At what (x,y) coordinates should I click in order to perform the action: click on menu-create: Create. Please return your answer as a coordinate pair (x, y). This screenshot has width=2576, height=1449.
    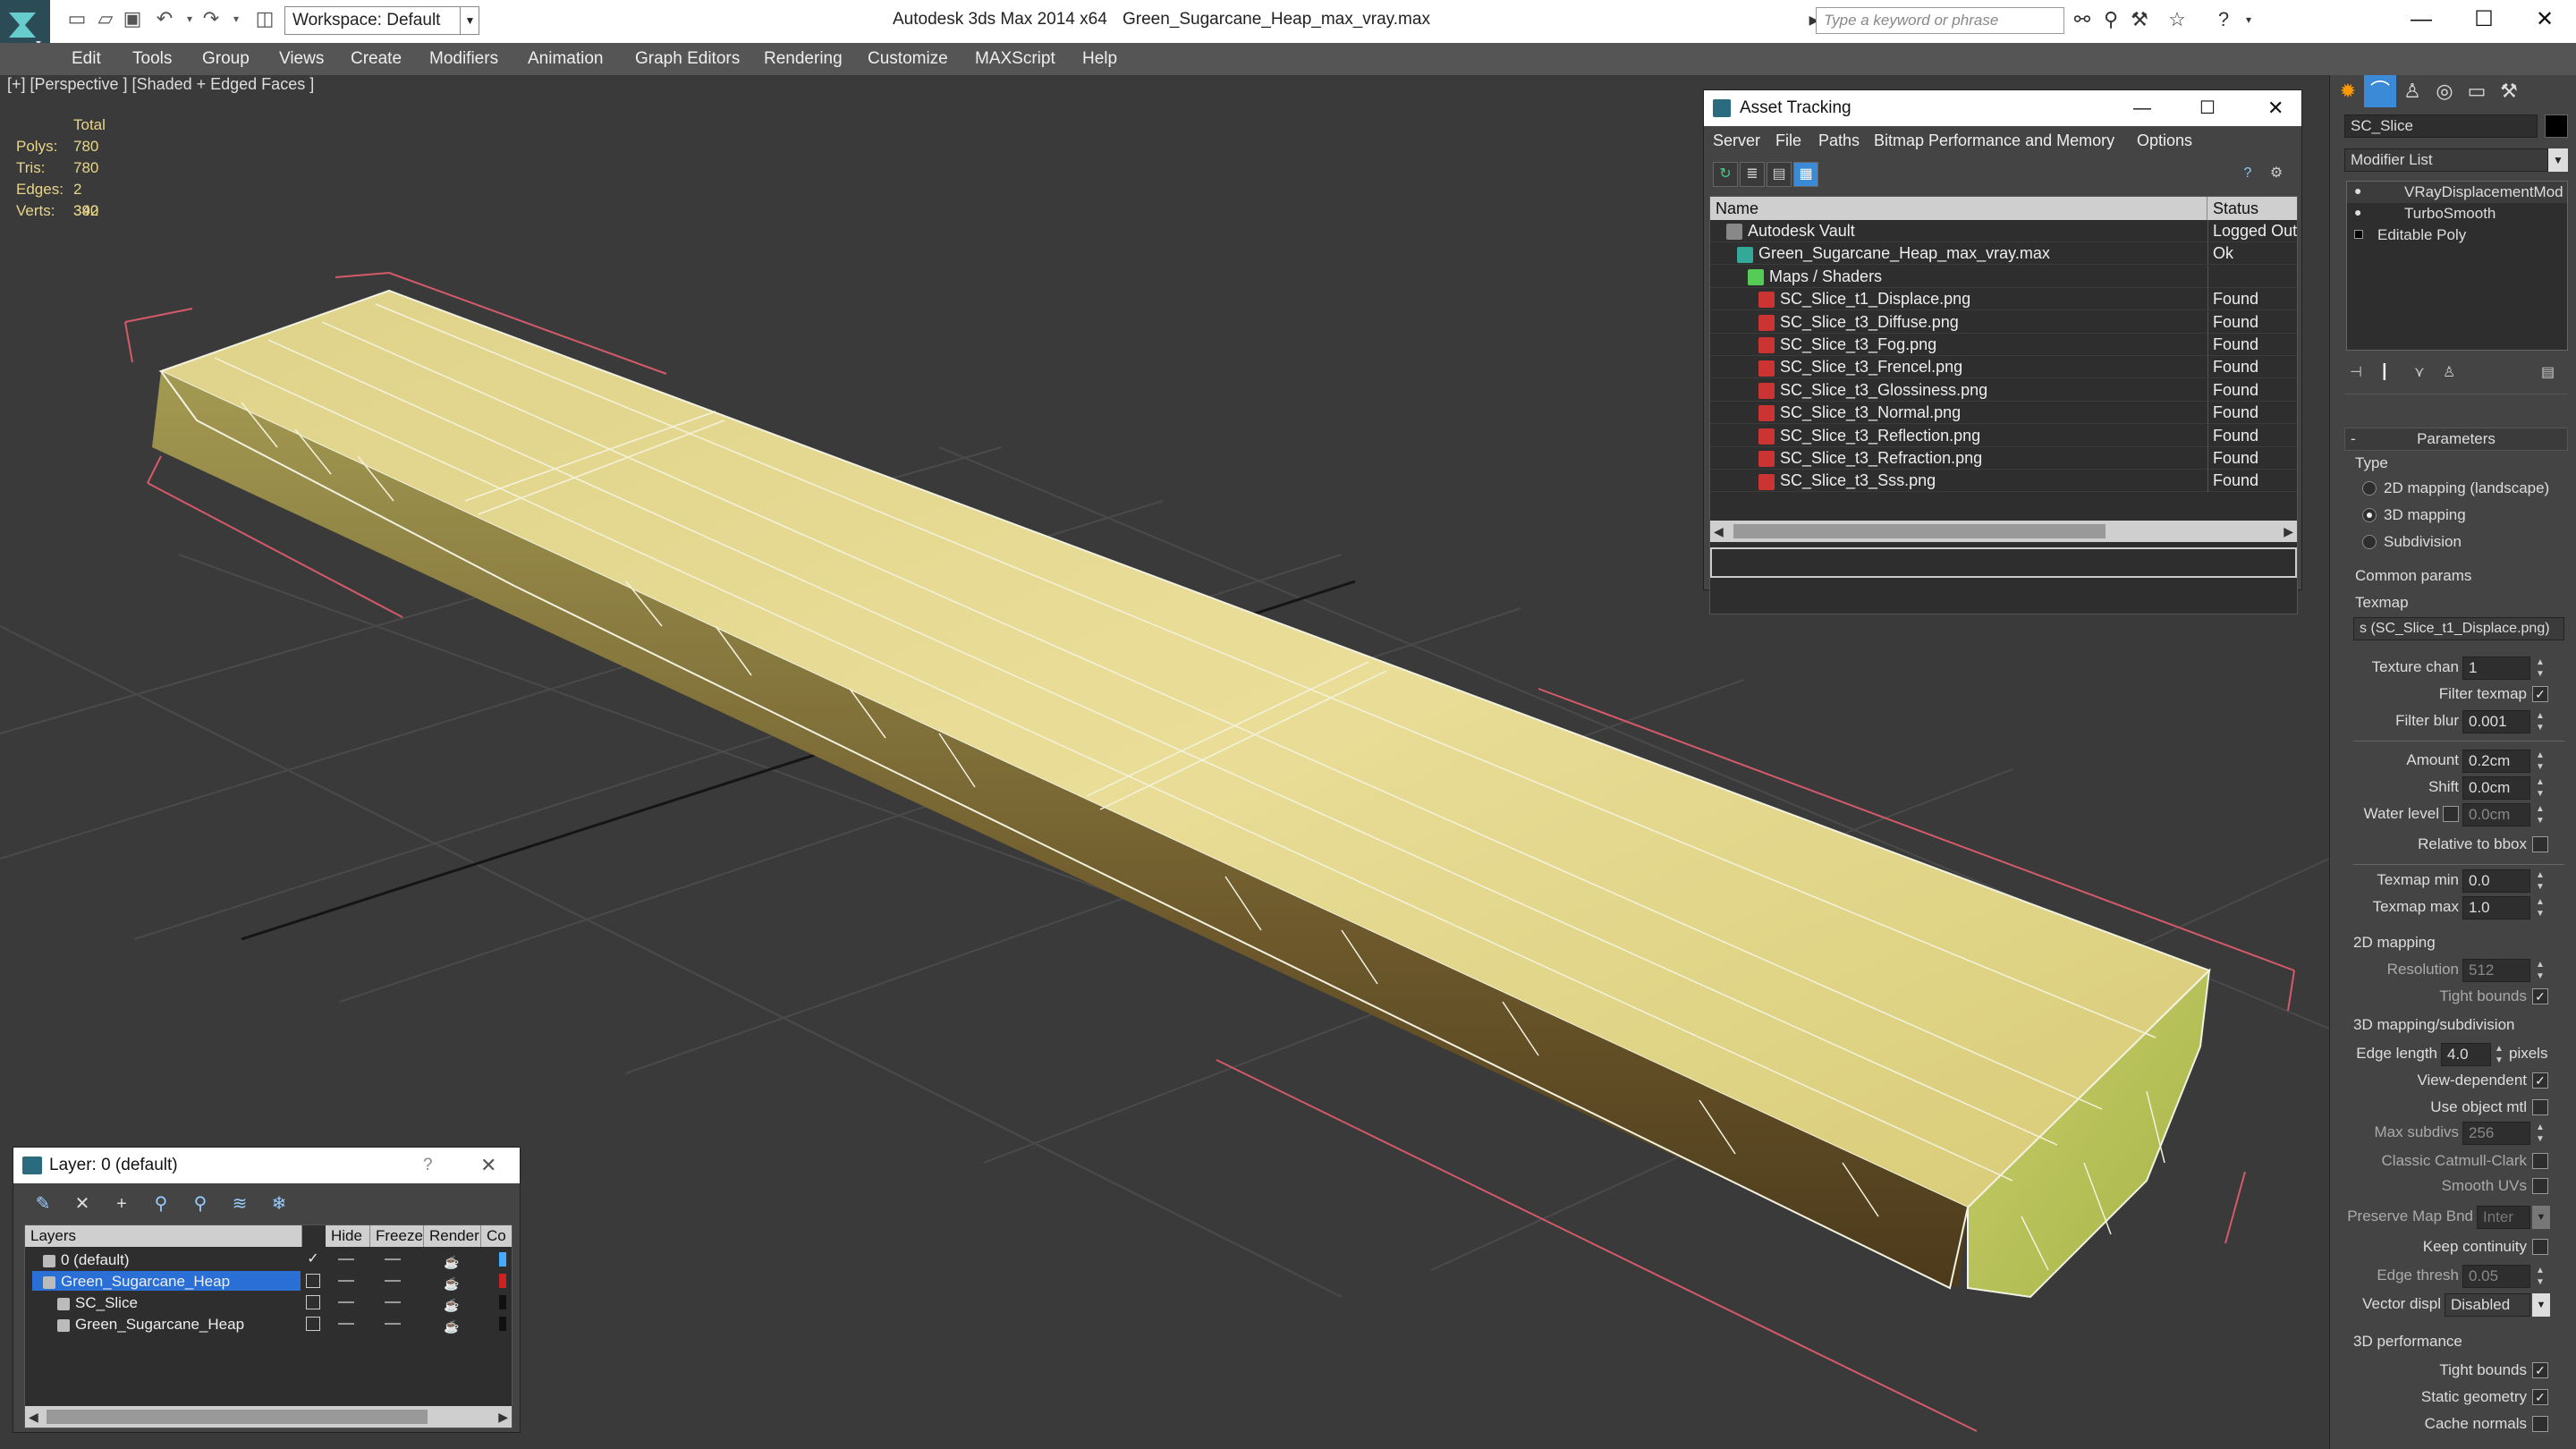
    Looking at the image, I should click on (376, 59).